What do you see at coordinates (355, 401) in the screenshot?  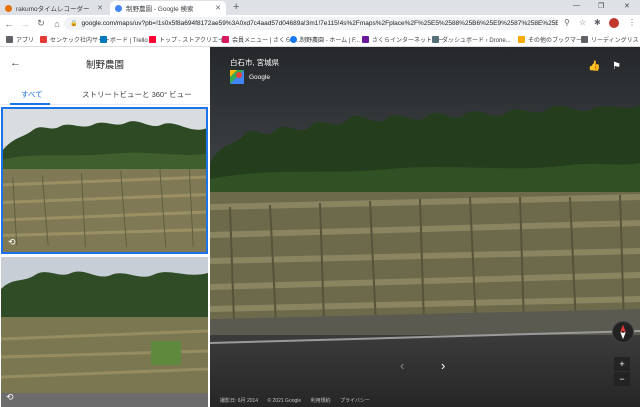 I see `privacy-link: プライバシー` at bounding box center [355, 401].